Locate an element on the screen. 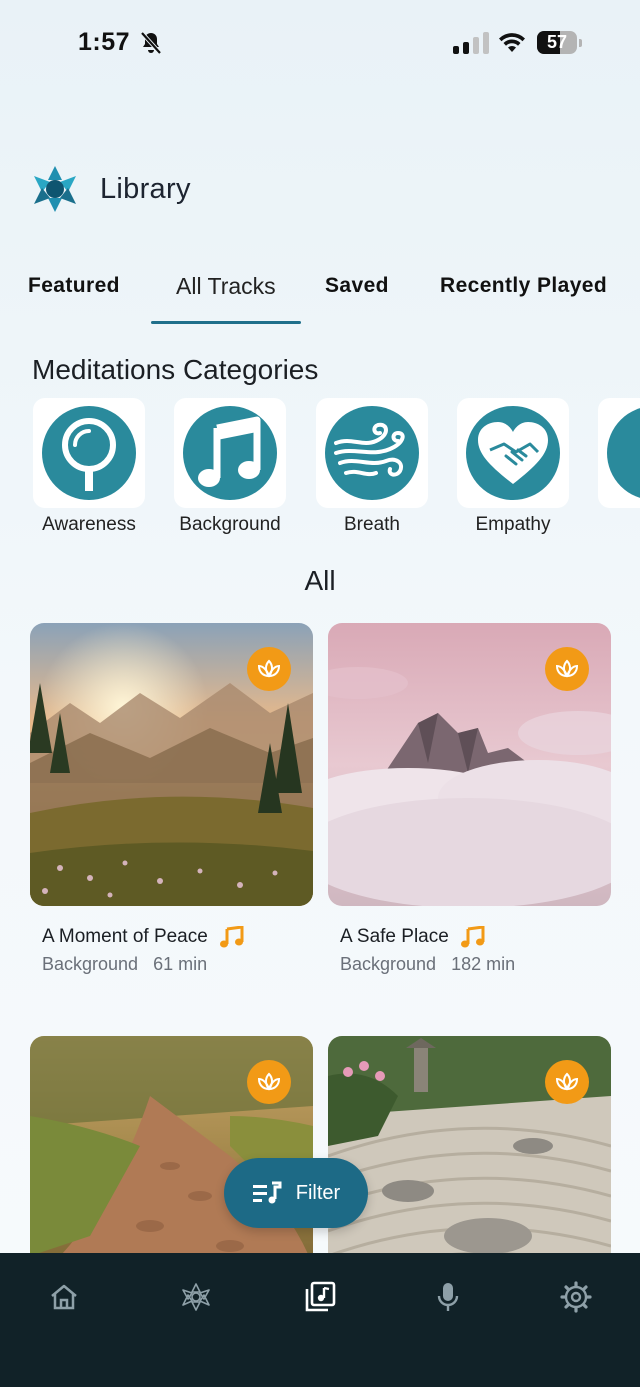  filter-list-icon is located at coordinates (267, 1192).